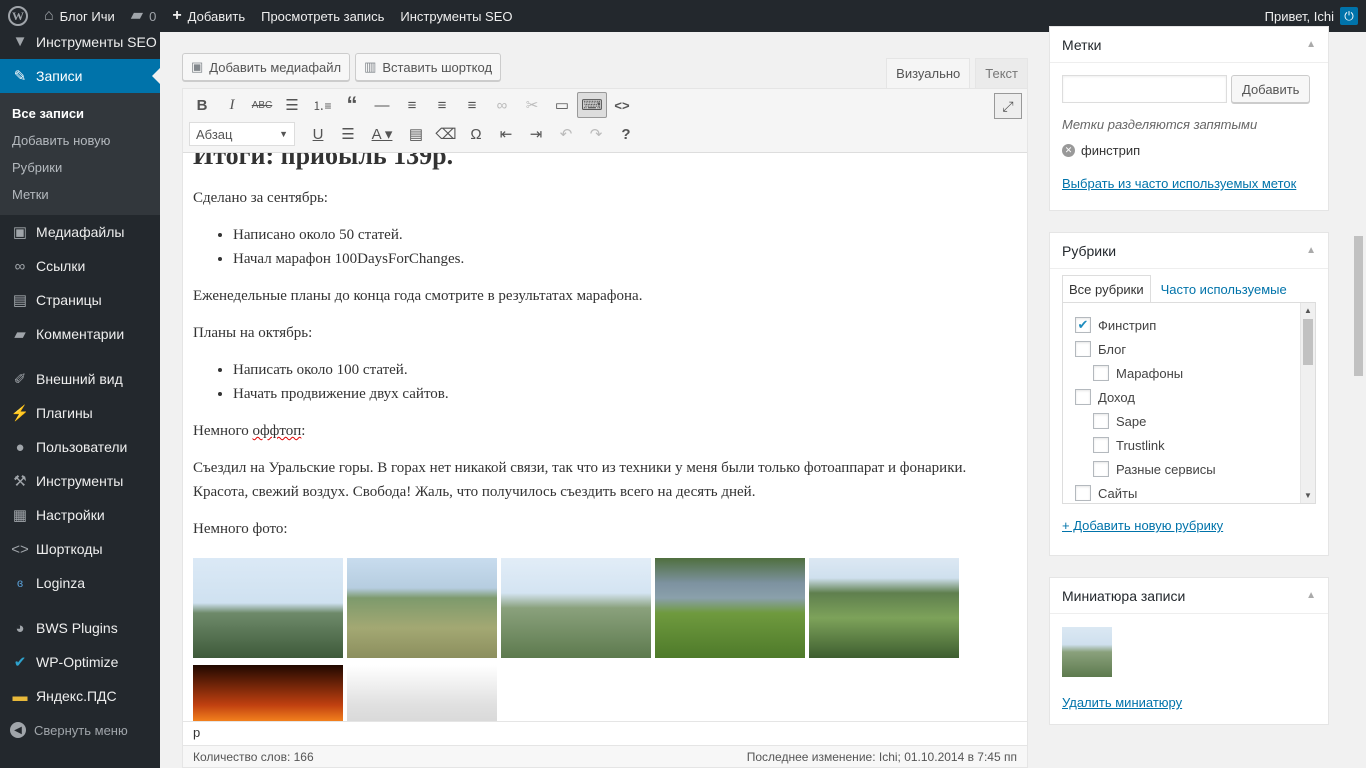 Image resolution: width=1366 pixels, height=768 pixels. I want to click on redo-icon: ↷, so click(596, 134).